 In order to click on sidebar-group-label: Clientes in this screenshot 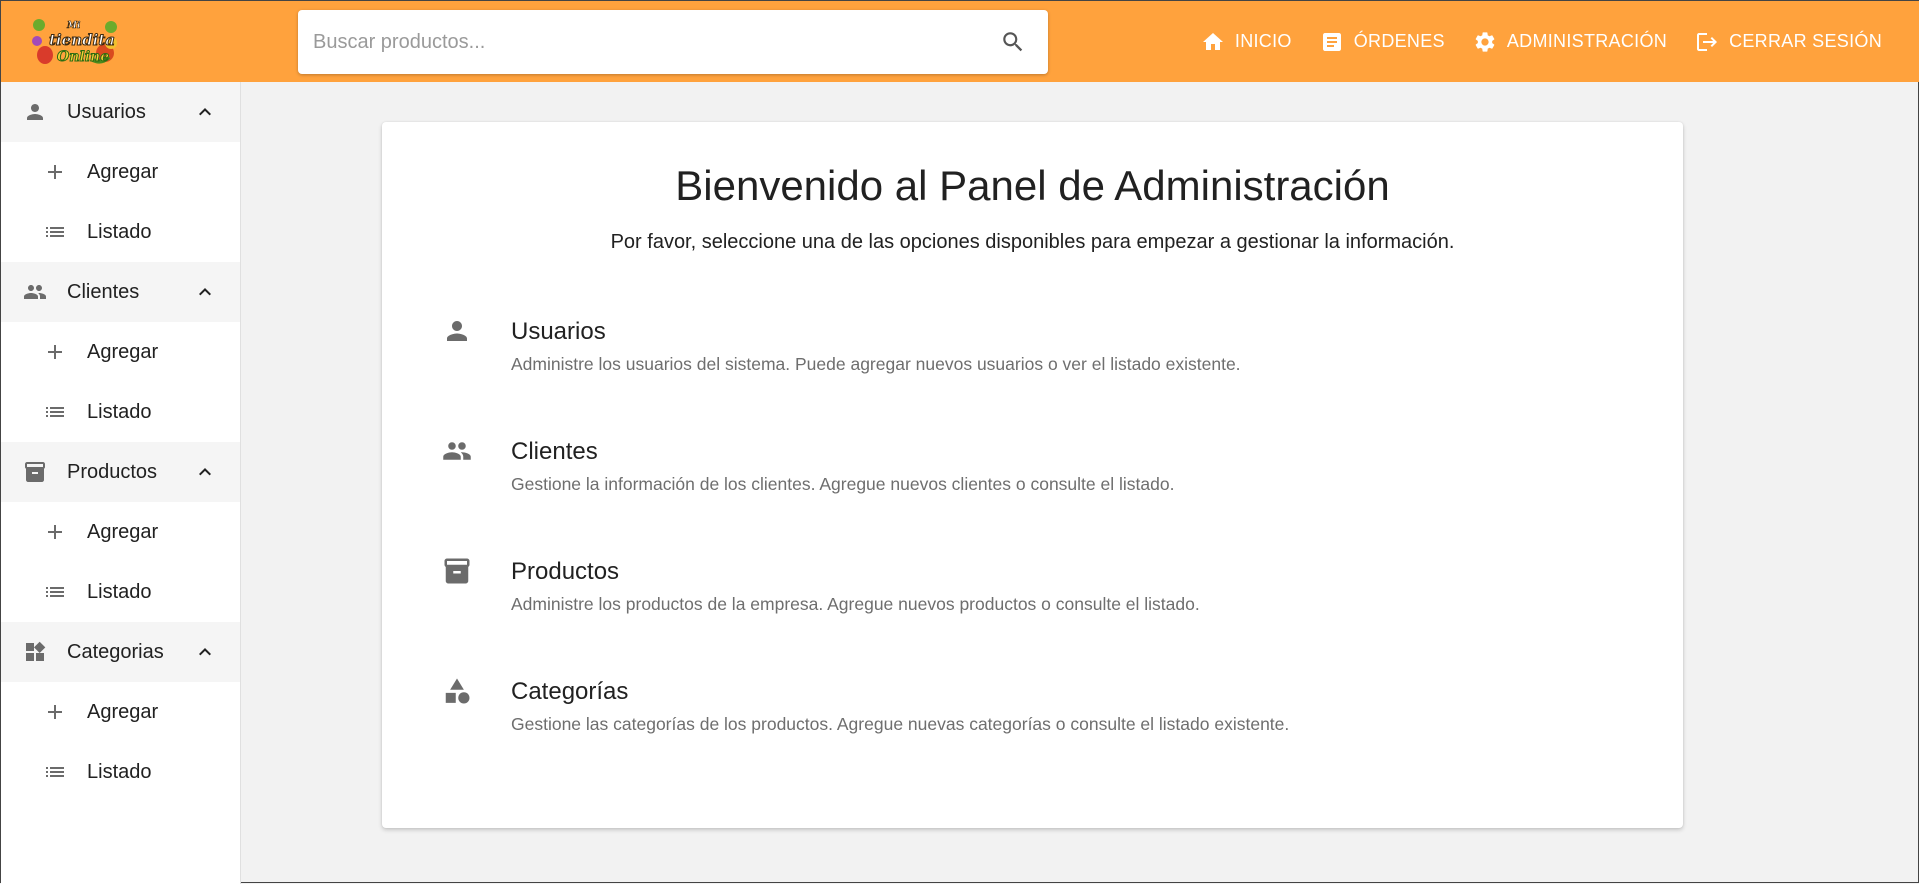, I will do `click(103, 291)`.